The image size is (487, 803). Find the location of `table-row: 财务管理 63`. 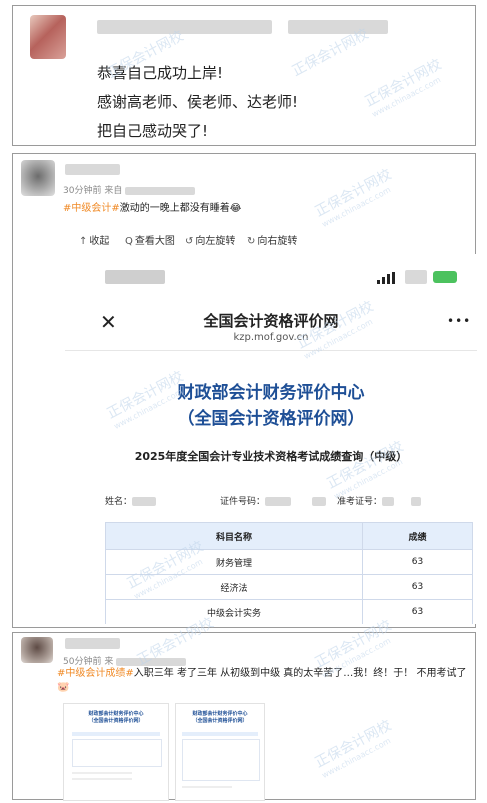

table-row: 财务管理 63 is located at coordinates (289, 562).